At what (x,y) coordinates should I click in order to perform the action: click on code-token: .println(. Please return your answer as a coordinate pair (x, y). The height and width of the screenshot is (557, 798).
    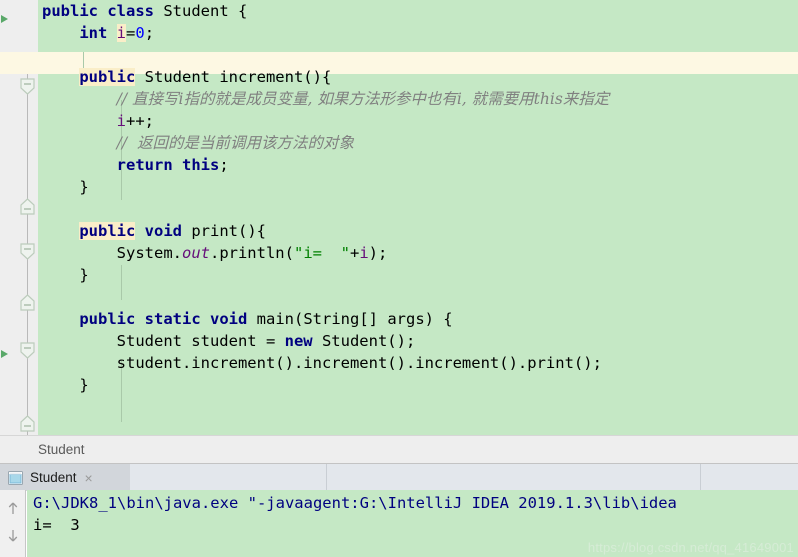
    Looking at the image, I should click on (251, 253).